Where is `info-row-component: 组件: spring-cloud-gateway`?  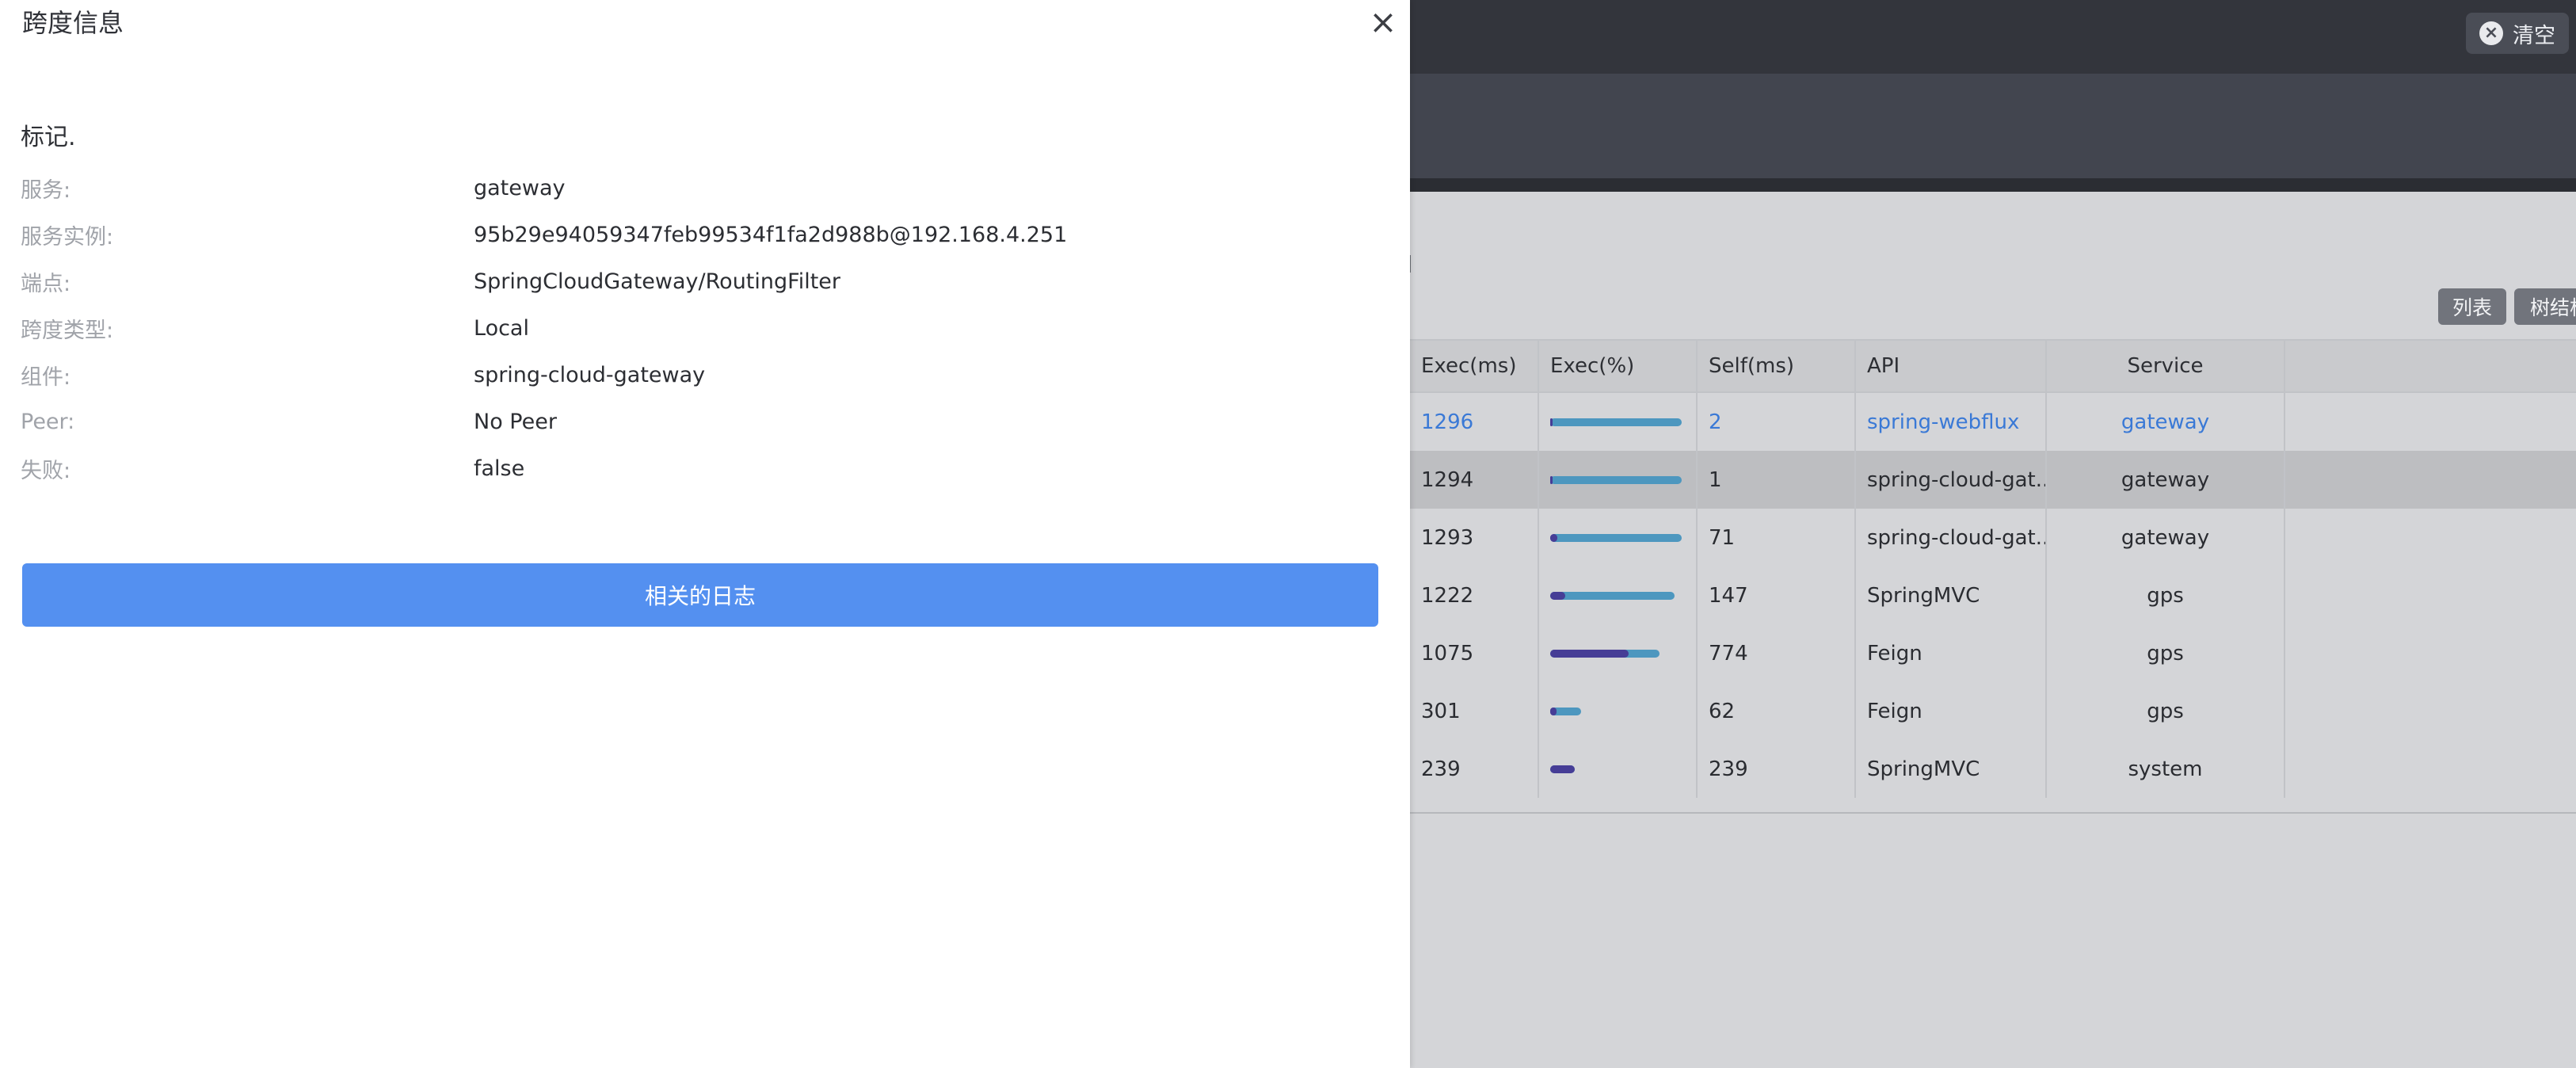 info-row-component: 组件: spring-cloud-gateway is located at coordinates (694, 375).